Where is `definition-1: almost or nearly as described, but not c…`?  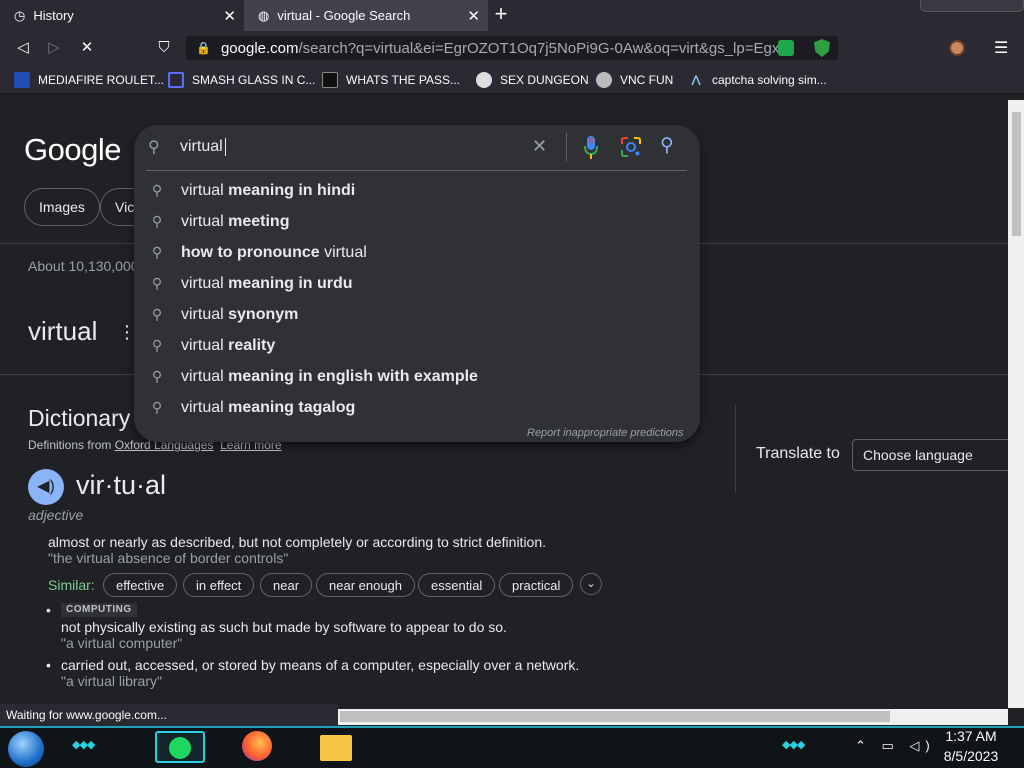 definition-1: almost or nearly as described, but not c… is located at coordinates (297, 542).